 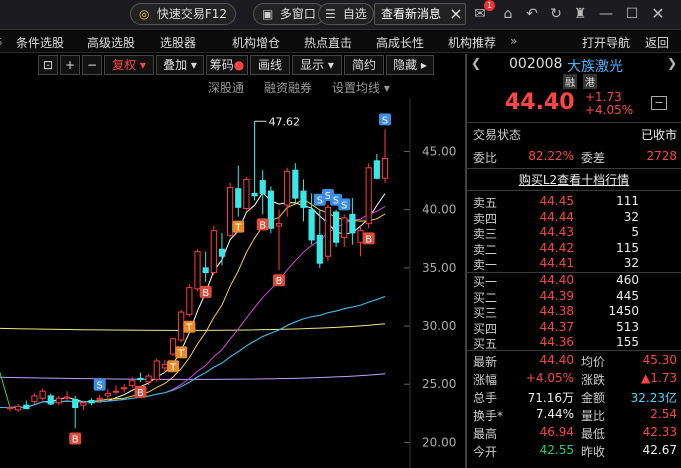 I want to click on skin-icon: ♜, so click(x=580, y=14).